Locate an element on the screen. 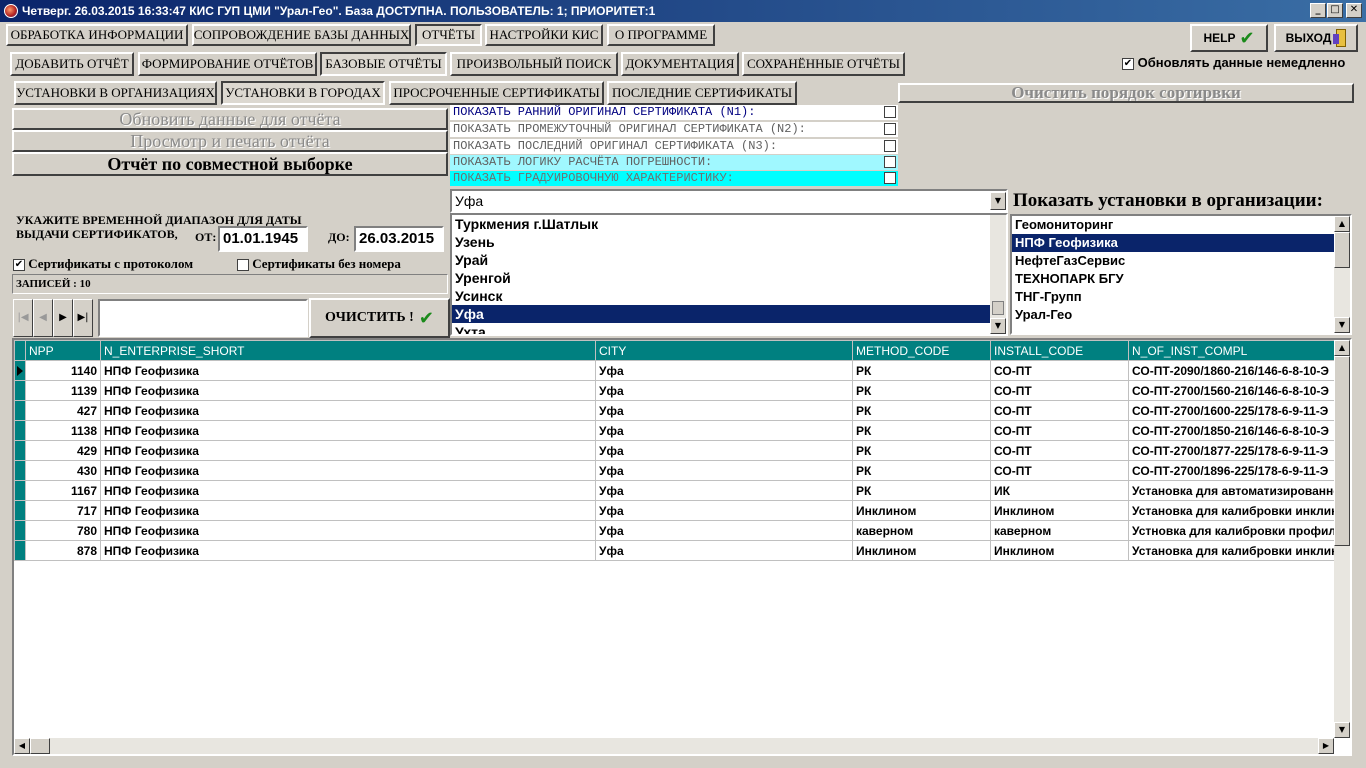 The image size is (1366, 768). table-cell: СО-ПТ-2700/1850-216/146-6-8-10-Э is located at coordinates (1231, 430).